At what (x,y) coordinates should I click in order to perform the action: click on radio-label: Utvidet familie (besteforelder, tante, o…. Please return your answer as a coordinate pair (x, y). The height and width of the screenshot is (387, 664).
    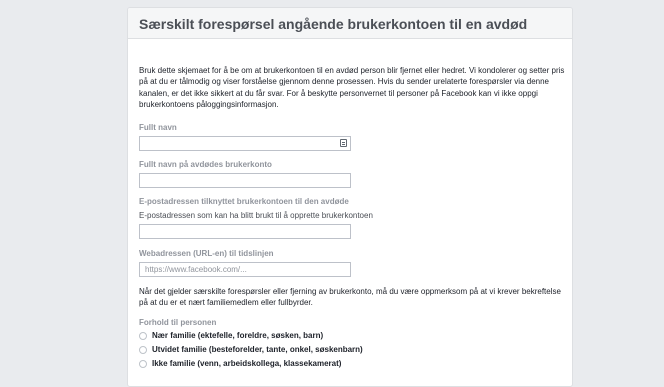
    Looking at the image, I should click on (257, 349).